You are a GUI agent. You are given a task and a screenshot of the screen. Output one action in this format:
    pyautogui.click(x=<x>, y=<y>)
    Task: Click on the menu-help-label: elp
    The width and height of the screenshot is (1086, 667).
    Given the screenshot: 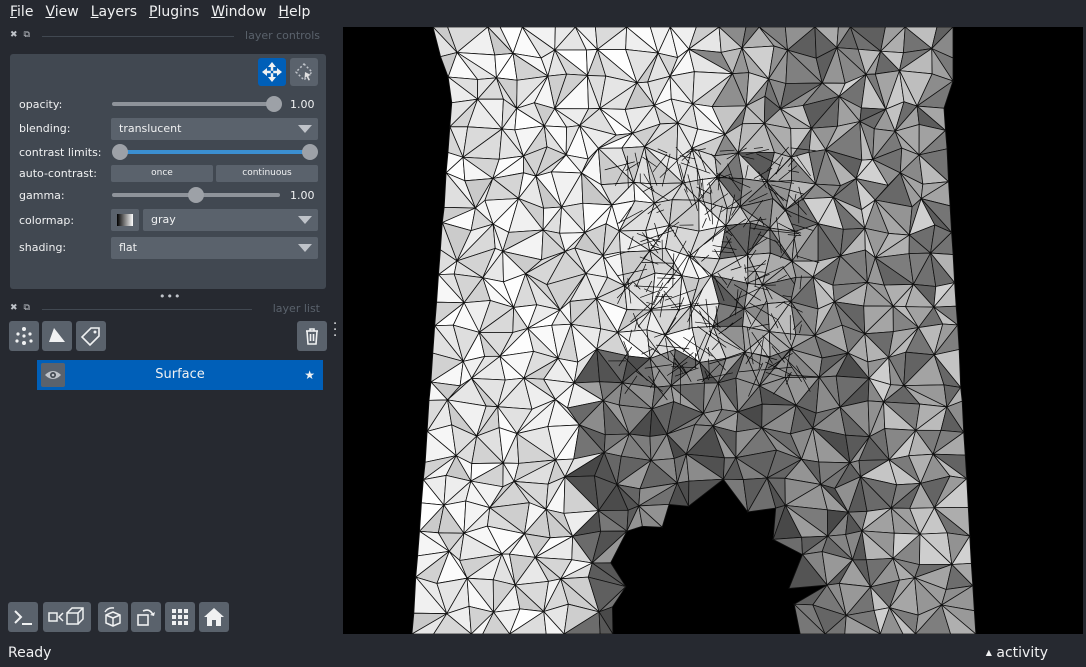 What is the action you would take?
    pyautogui.click(x=299, y=12)
    